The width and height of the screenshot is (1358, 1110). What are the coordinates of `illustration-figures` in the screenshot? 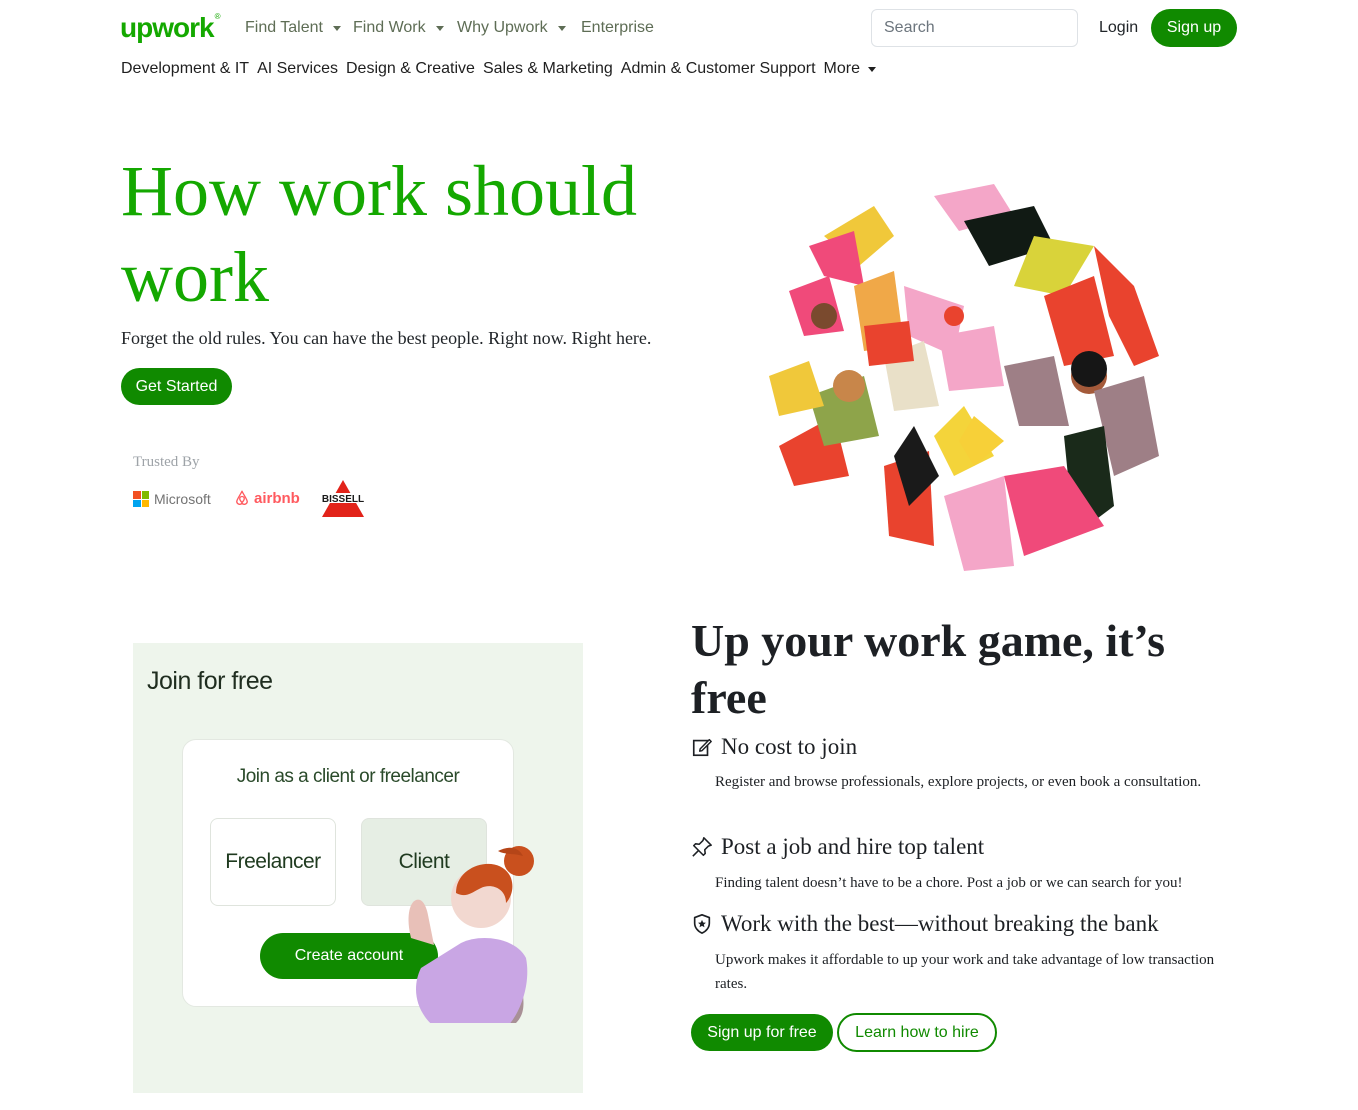 It's located at (964, 377).